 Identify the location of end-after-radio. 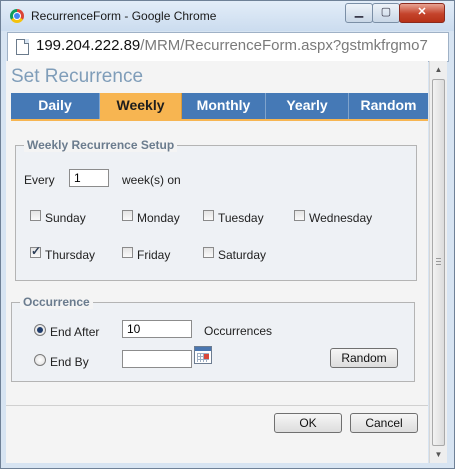
(40, 330).